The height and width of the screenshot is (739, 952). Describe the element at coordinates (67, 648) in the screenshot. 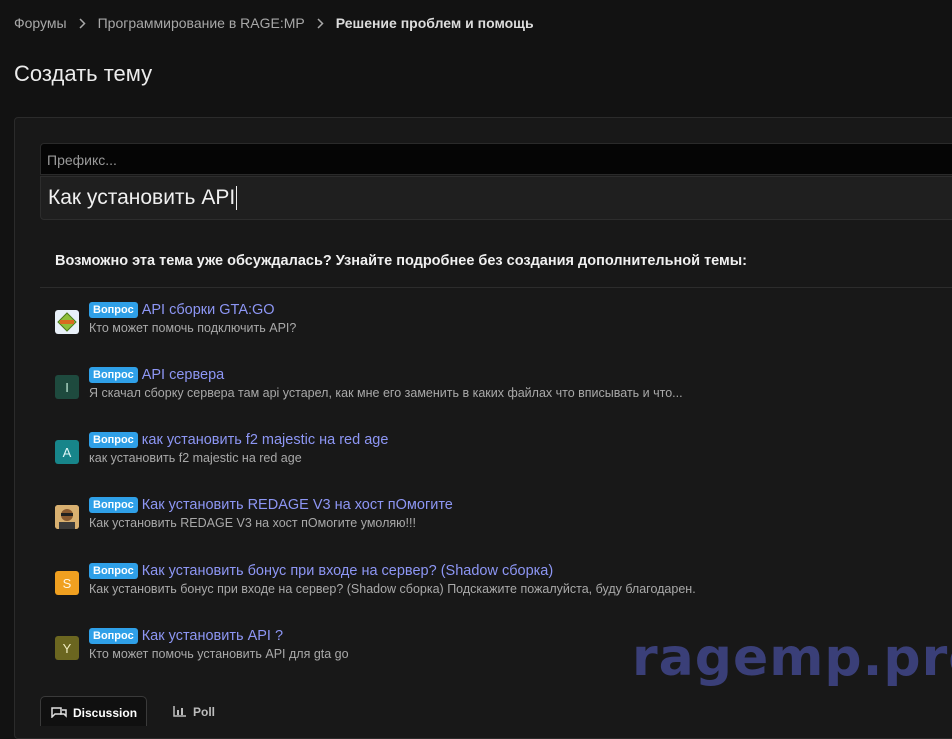

I see `avatar: Y` at that location.